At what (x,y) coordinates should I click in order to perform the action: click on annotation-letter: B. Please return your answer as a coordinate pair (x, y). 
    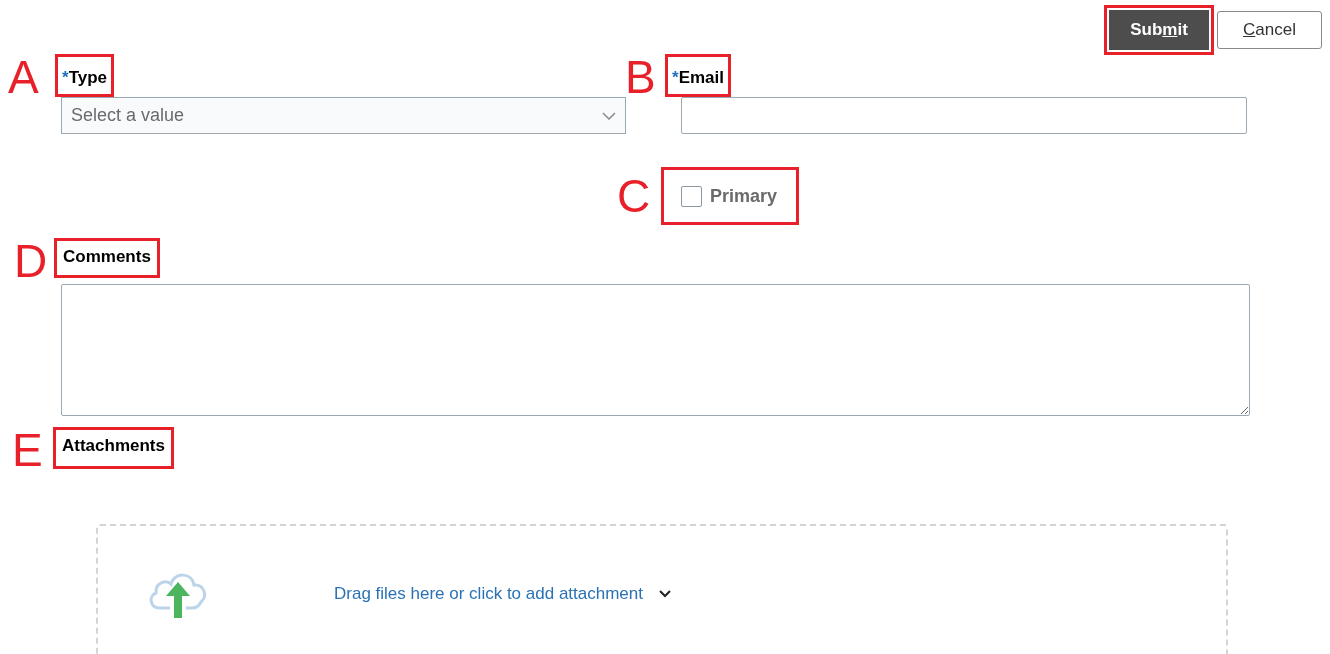
    Looking at the image, I should click on (640, 77).